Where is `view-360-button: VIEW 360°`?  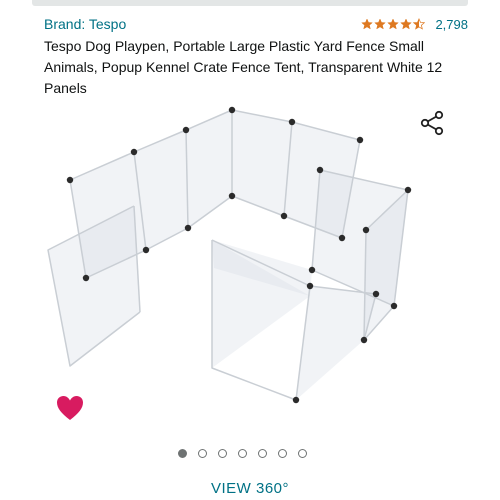
view-360-button: VIEW 360° is located at coordinates (250, 488).